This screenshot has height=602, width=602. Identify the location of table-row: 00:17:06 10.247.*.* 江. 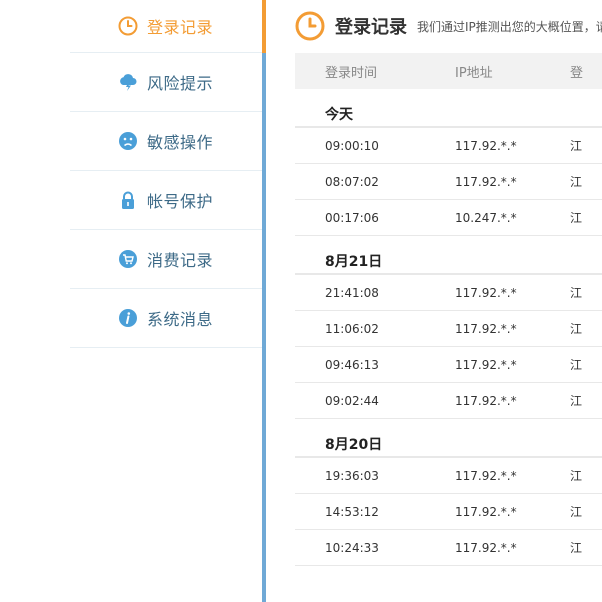
(448, 218).